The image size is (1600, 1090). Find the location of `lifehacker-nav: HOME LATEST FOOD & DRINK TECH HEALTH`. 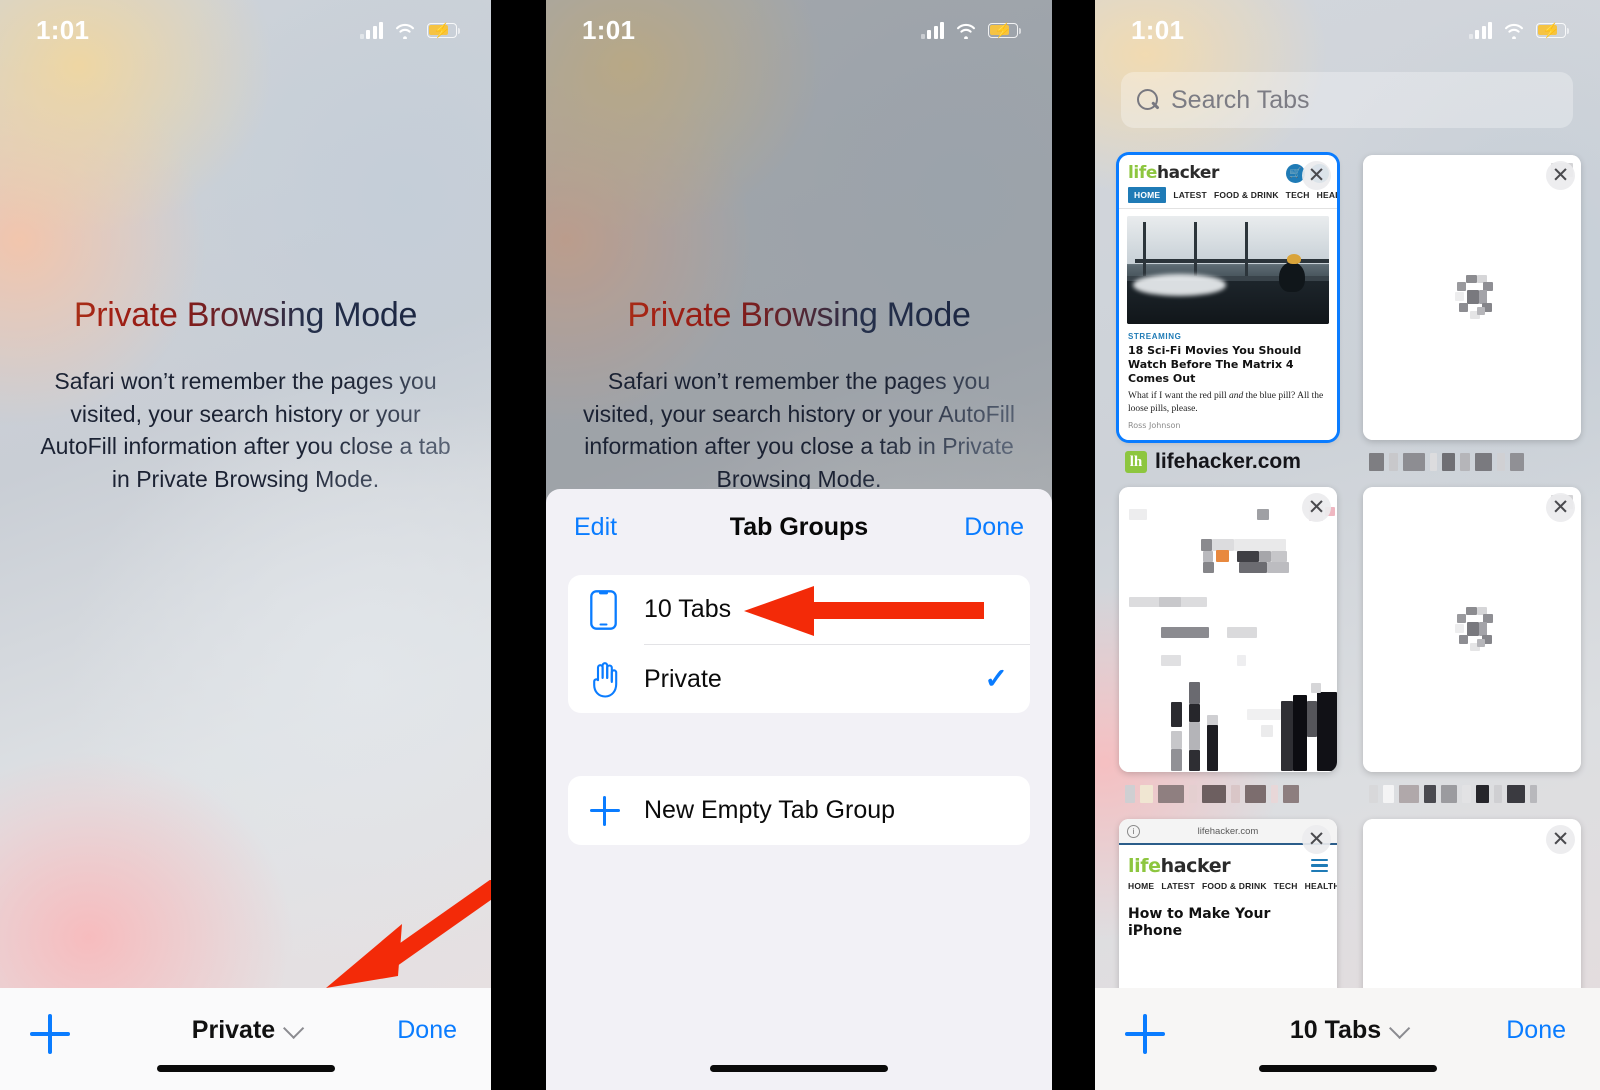

lifehacker-nav: HOME LATEST FOOD & DRINK TECH HEALTH is located at coordinates (1228, 888).